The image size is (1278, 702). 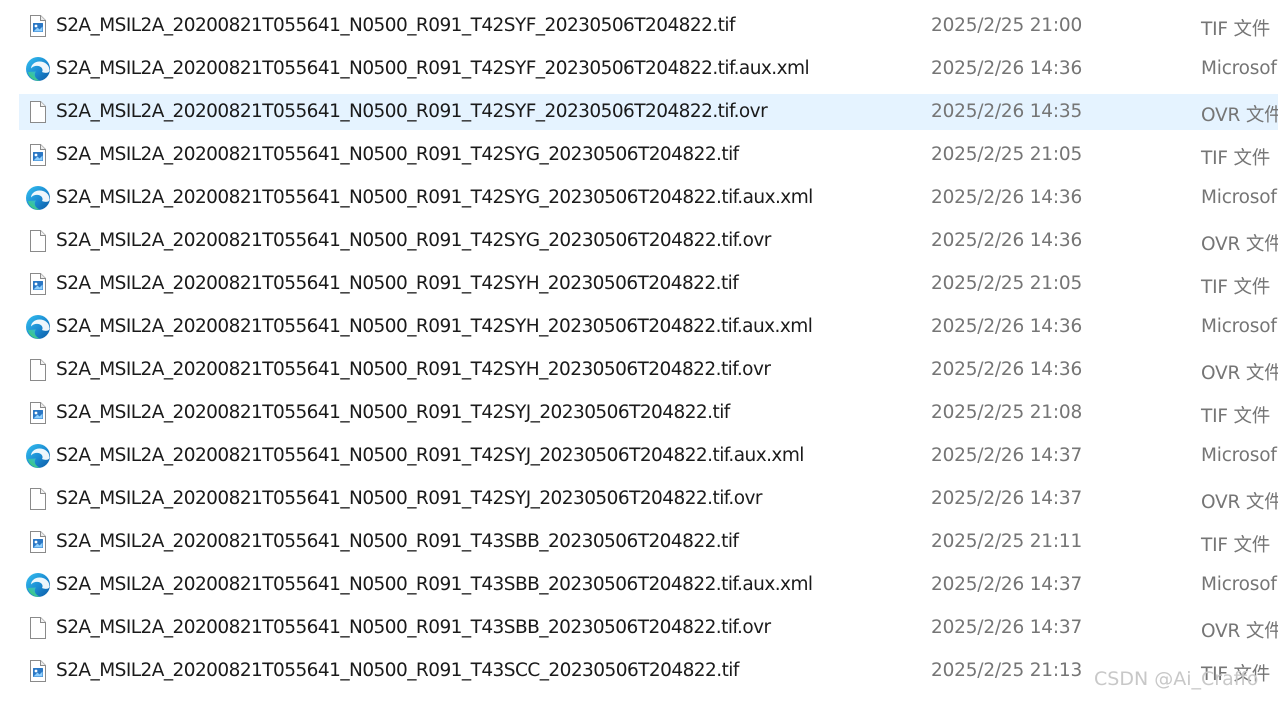 I want to click on file-modified-date: 2025/2/25 21:08, so click(x=1007, y=412).